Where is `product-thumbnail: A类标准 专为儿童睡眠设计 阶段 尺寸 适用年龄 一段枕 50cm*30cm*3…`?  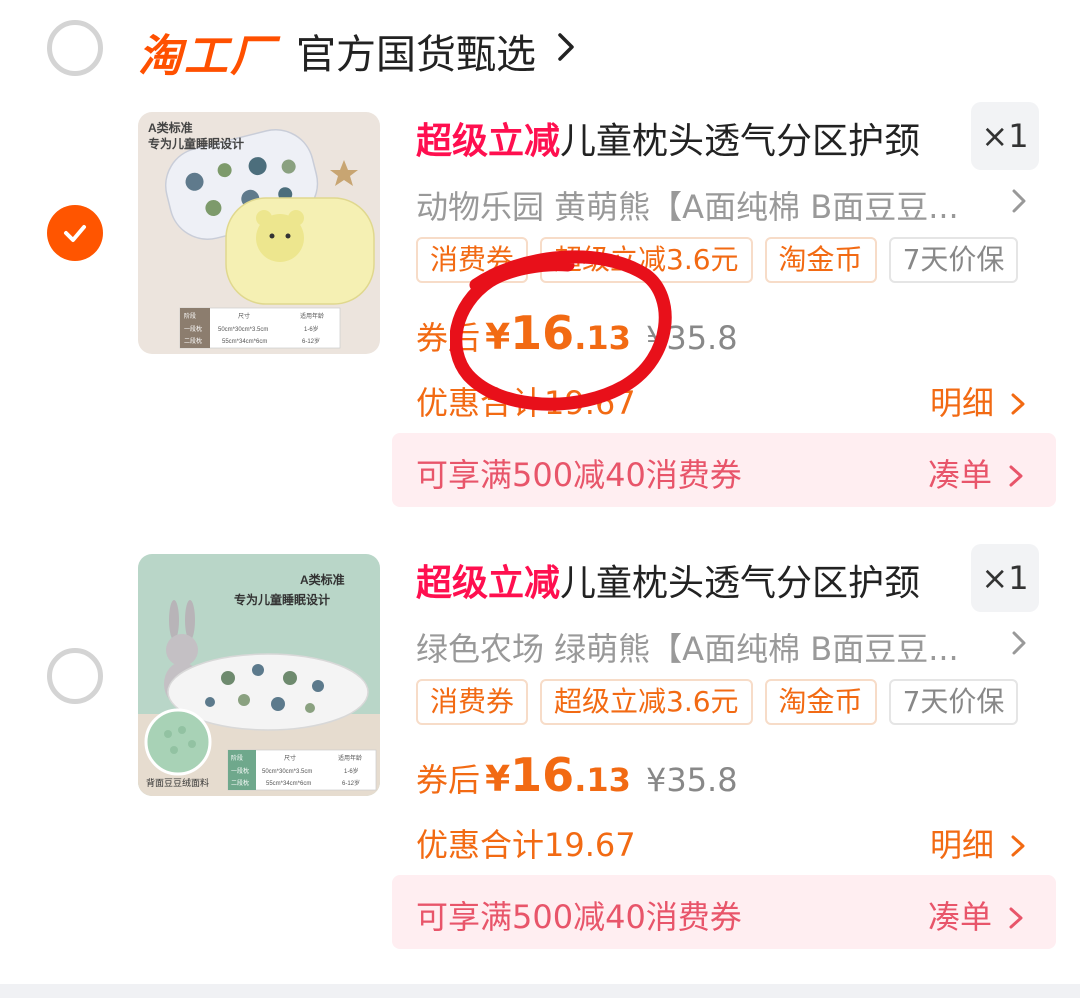 product-thumbnail: A类标准 专为儿童睡眠设计 阶段 尺寸 适用年龄 一段枕 50cm*30cm*3… is located at coordinates (259, 233).